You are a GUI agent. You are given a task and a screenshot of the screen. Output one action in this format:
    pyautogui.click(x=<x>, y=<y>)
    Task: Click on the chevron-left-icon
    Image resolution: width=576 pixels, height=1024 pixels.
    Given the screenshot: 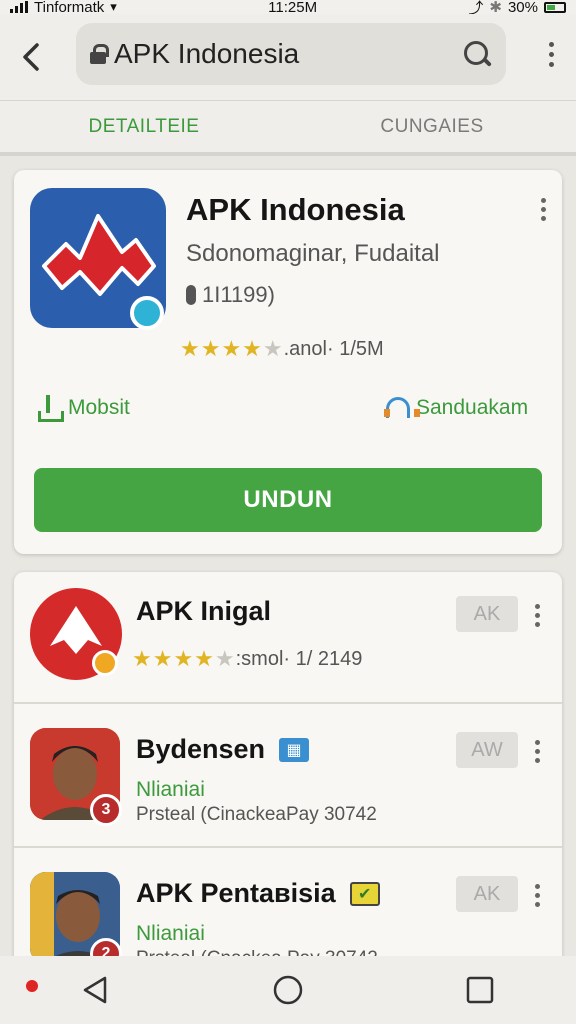 What is the action you would take?
    pyautogui.click(x=31, y=57)
    